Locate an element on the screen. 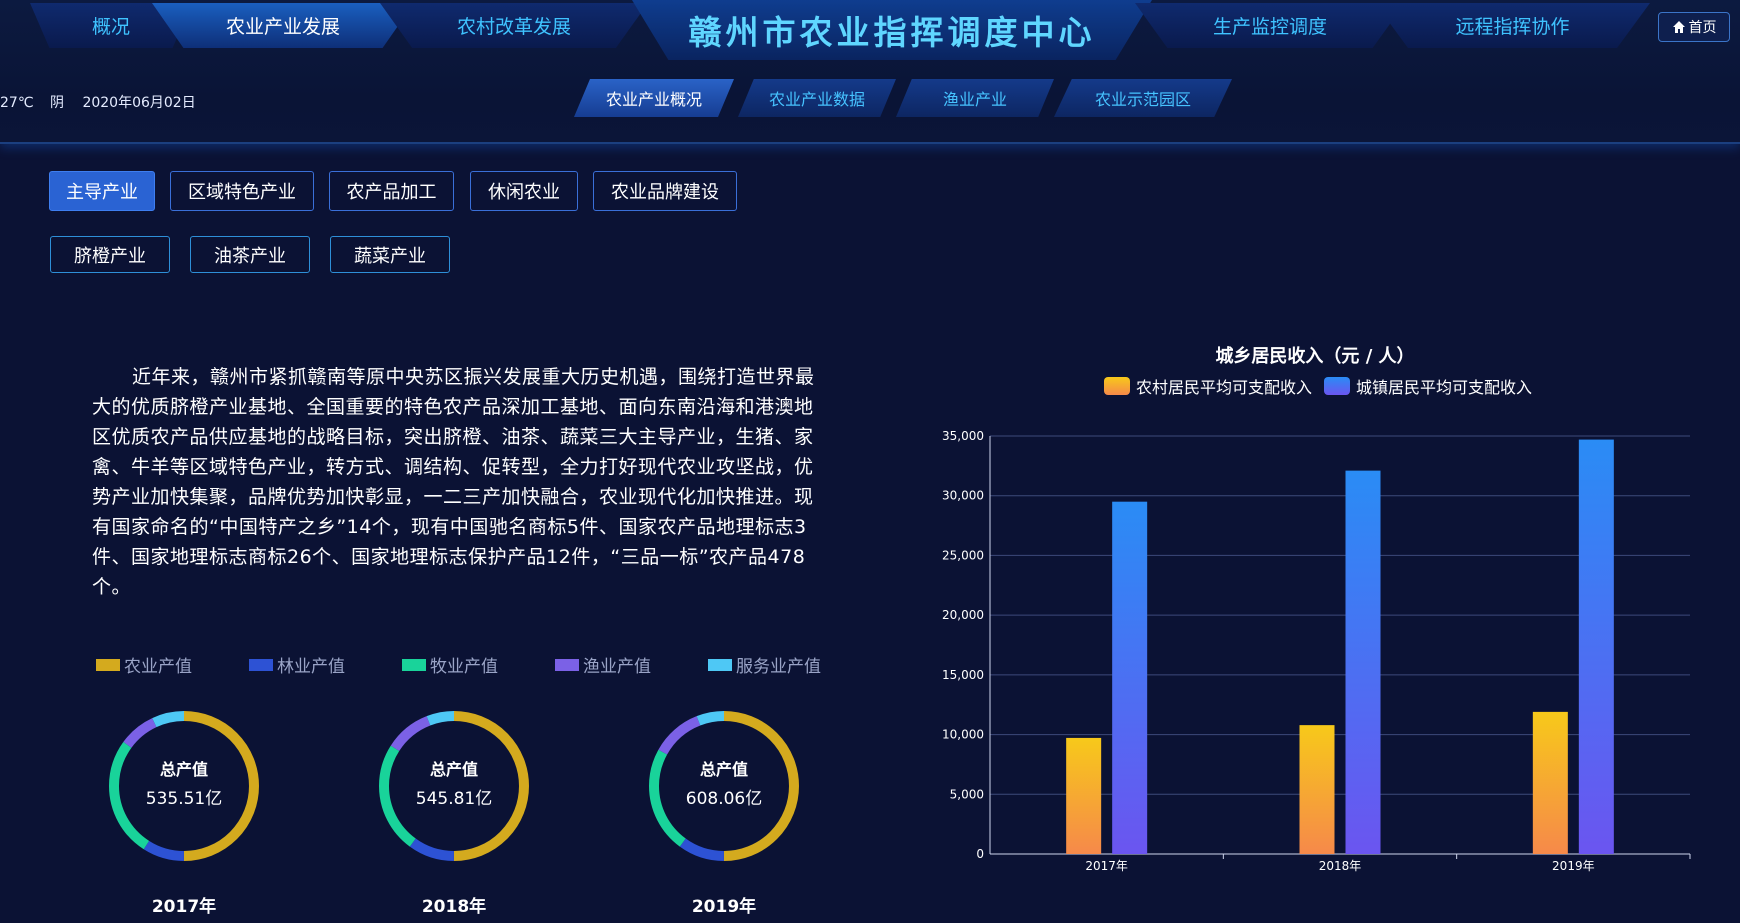 The image size is (1740, 923). subnav-label: 农业示范园区 is located at coordinates (1142, 99).